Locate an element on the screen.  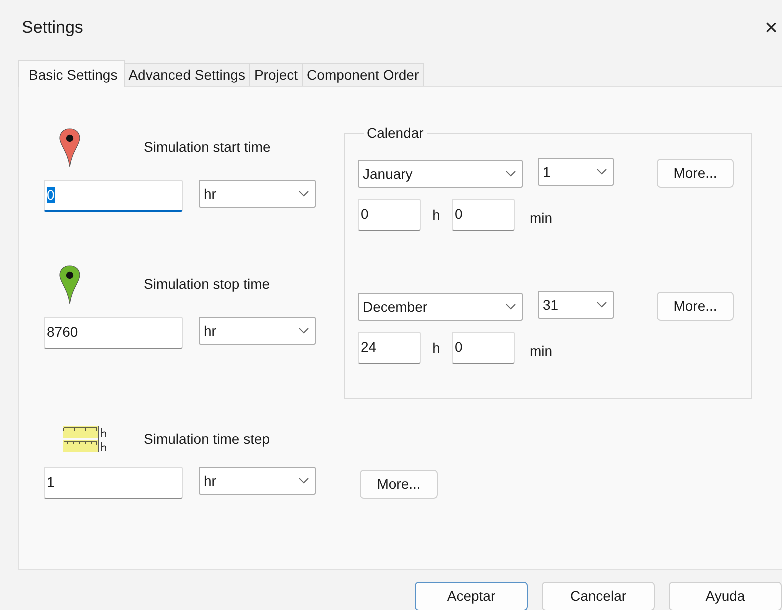
tab: Project is located at coordinates (276, 74).